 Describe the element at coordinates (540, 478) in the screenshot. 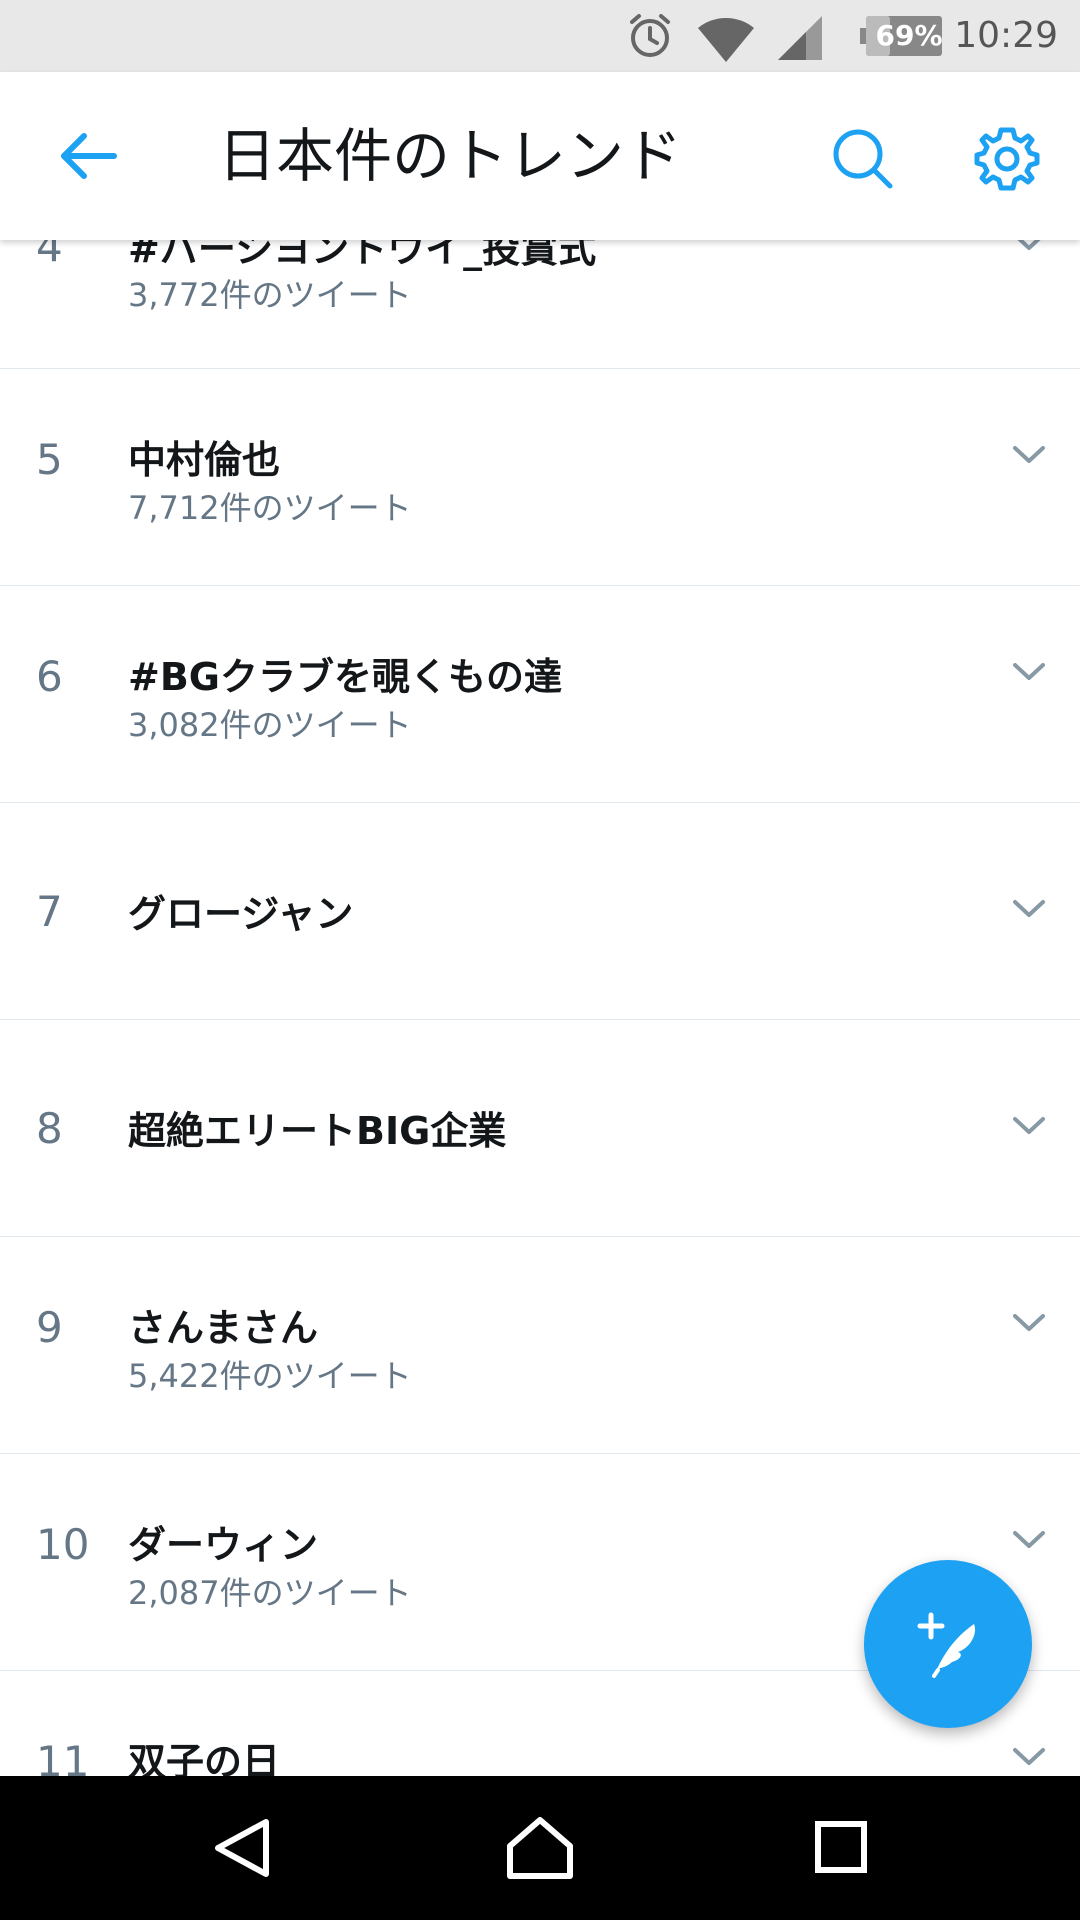

I see `trend-row: 5 中村倫也 7,712件のツイート` at that location.